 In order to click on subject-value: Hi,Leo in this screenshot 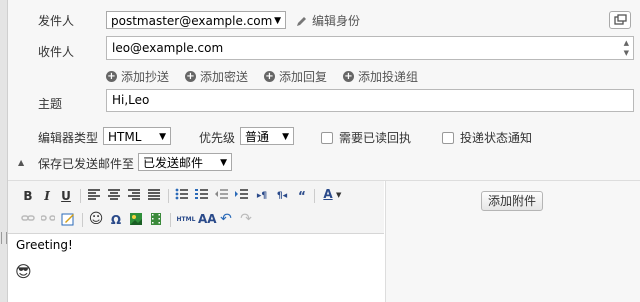, I will do `click(131, 100)`.